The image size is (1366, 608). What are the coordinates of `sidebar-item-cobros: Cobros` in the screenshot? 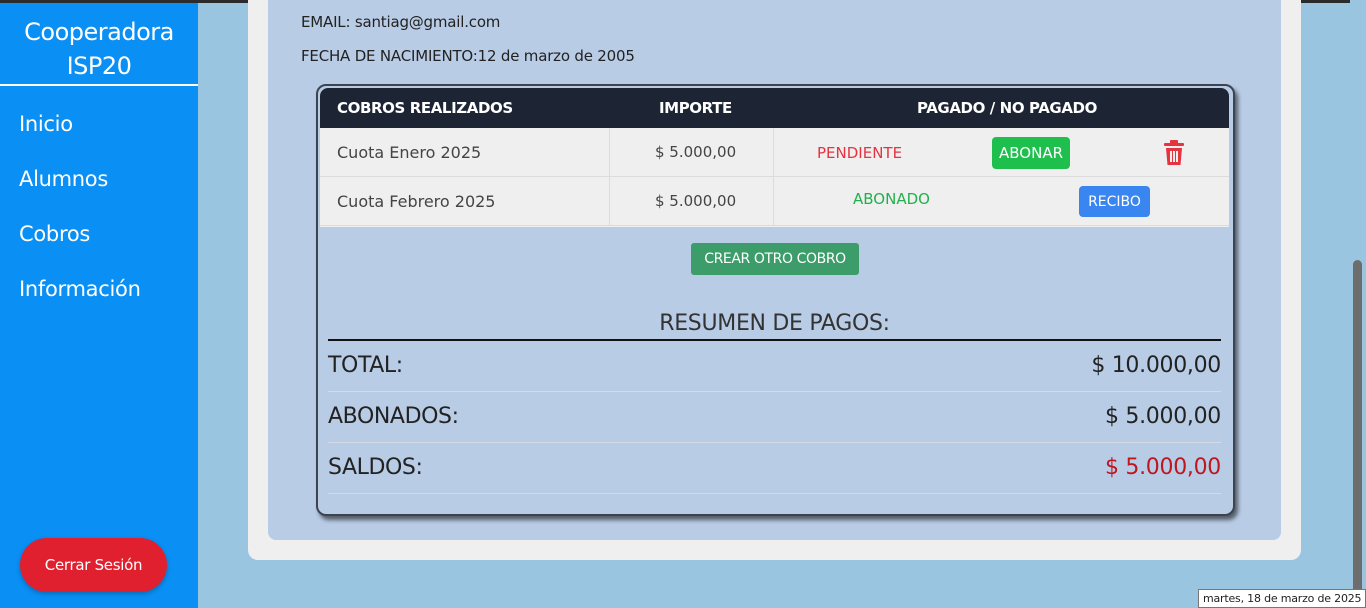 It's located at (99, 243).